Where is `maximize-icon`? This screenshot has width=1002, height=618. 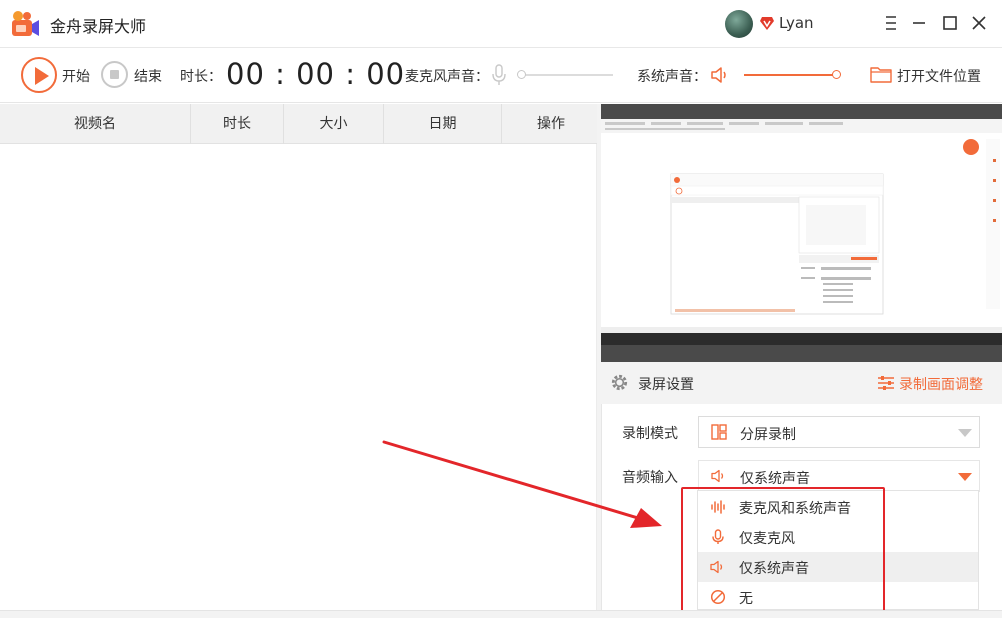
maximize-icon is located at coordinates (950, 23).